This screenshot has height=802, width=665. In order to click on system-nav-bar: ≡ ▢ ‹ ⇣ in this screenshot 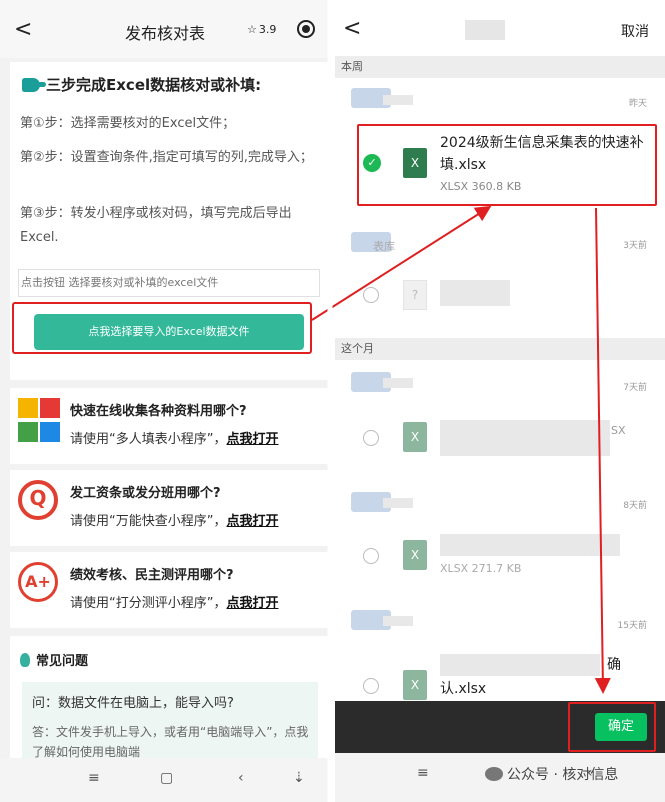, I will do `click(165, 780)`.